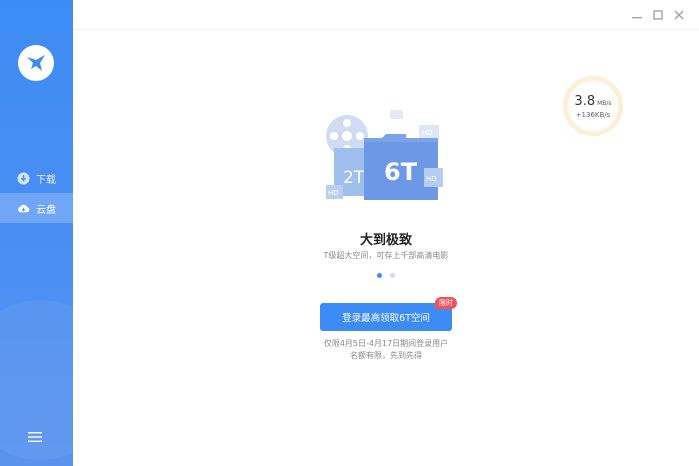  Describe the element at coordinates (36, 233) in the screenshot. I see `sidebar: 下载 云盘` at that location.